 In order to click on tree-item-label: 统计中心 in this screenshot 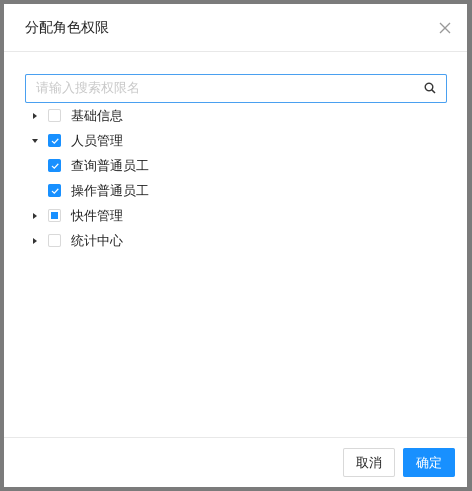, I will do `click(97, 241)`.